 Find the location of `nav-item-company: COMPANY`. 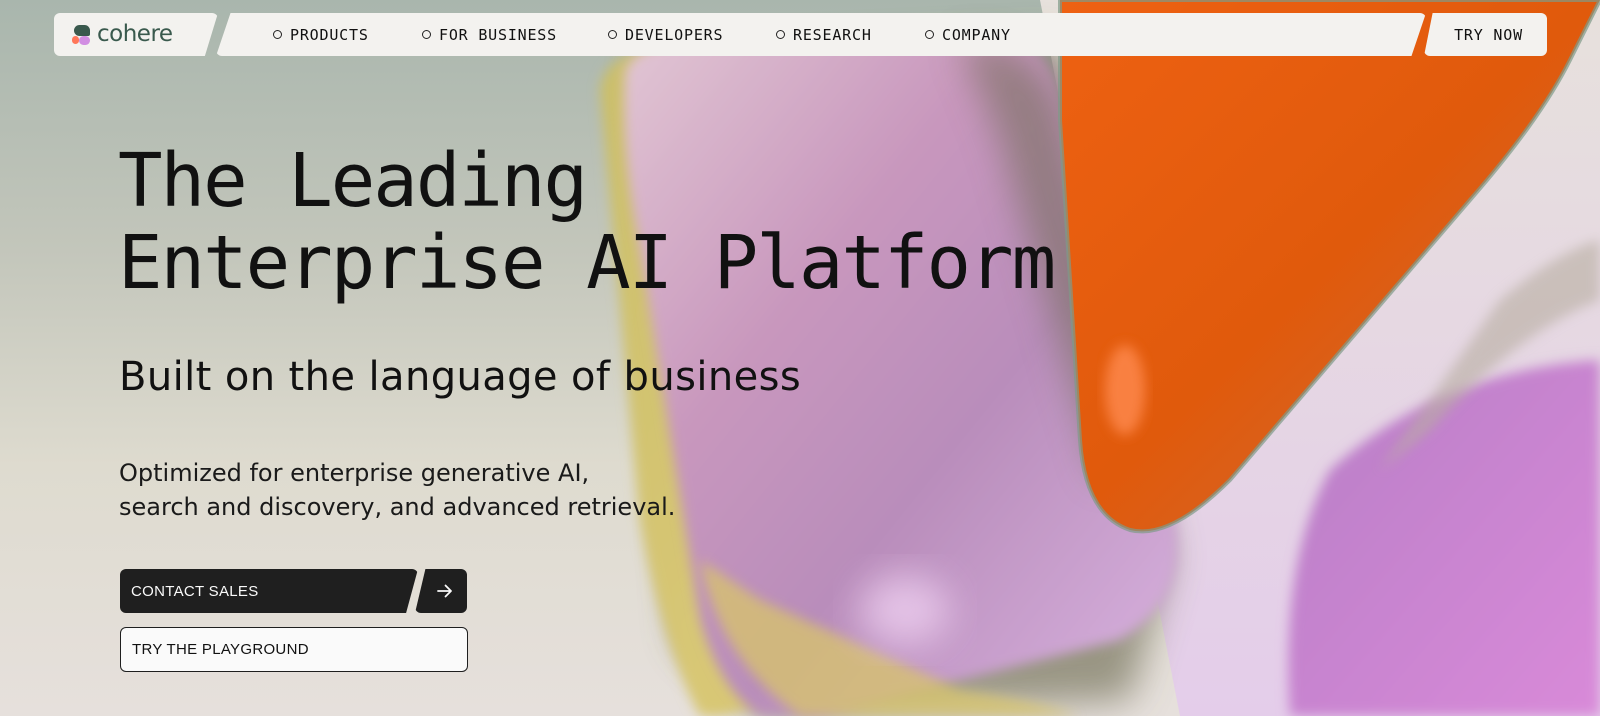

nav-item-company: COMPANY is located at coordinates (968, 34).